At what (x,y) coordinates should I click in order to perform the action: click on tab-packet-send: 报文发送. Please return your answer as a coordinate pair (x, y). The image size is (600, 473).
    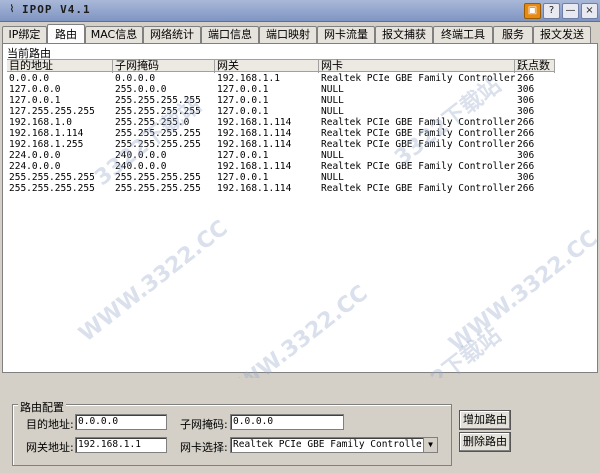
    Looking at the image, I should click on (562, 35).